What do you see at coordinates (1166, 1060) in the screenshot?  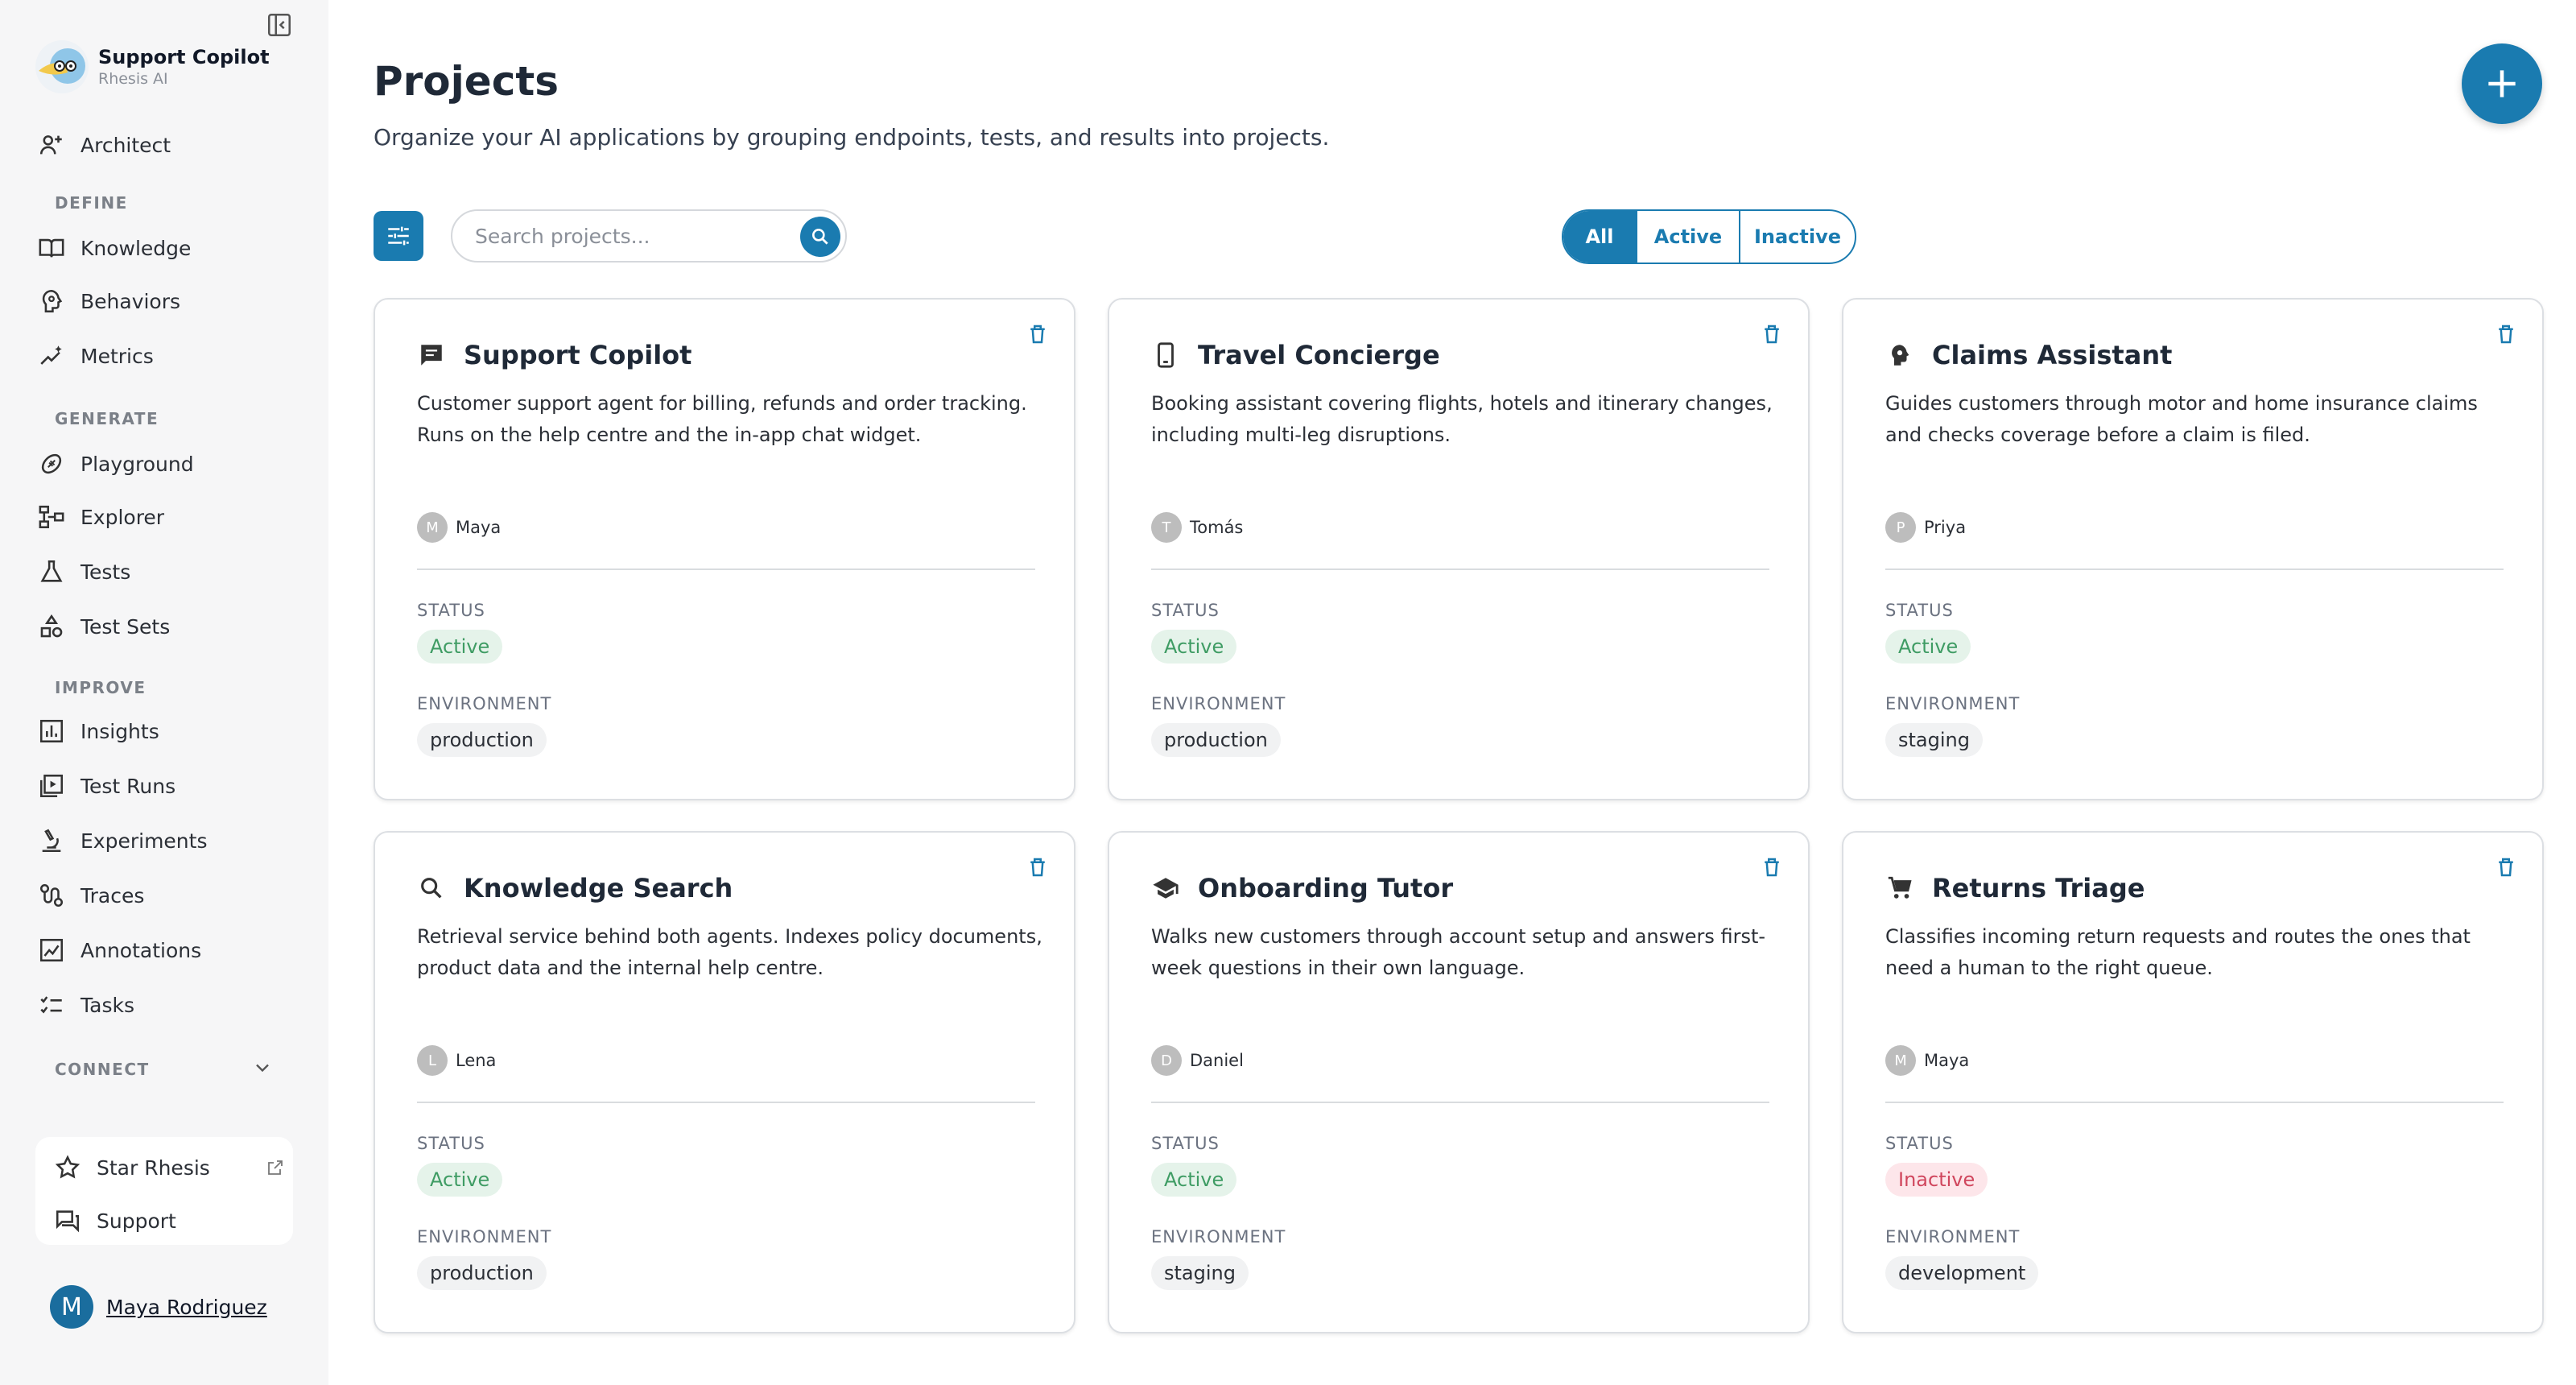 I see `avatar: D` at bounding box center [1166, 1060].